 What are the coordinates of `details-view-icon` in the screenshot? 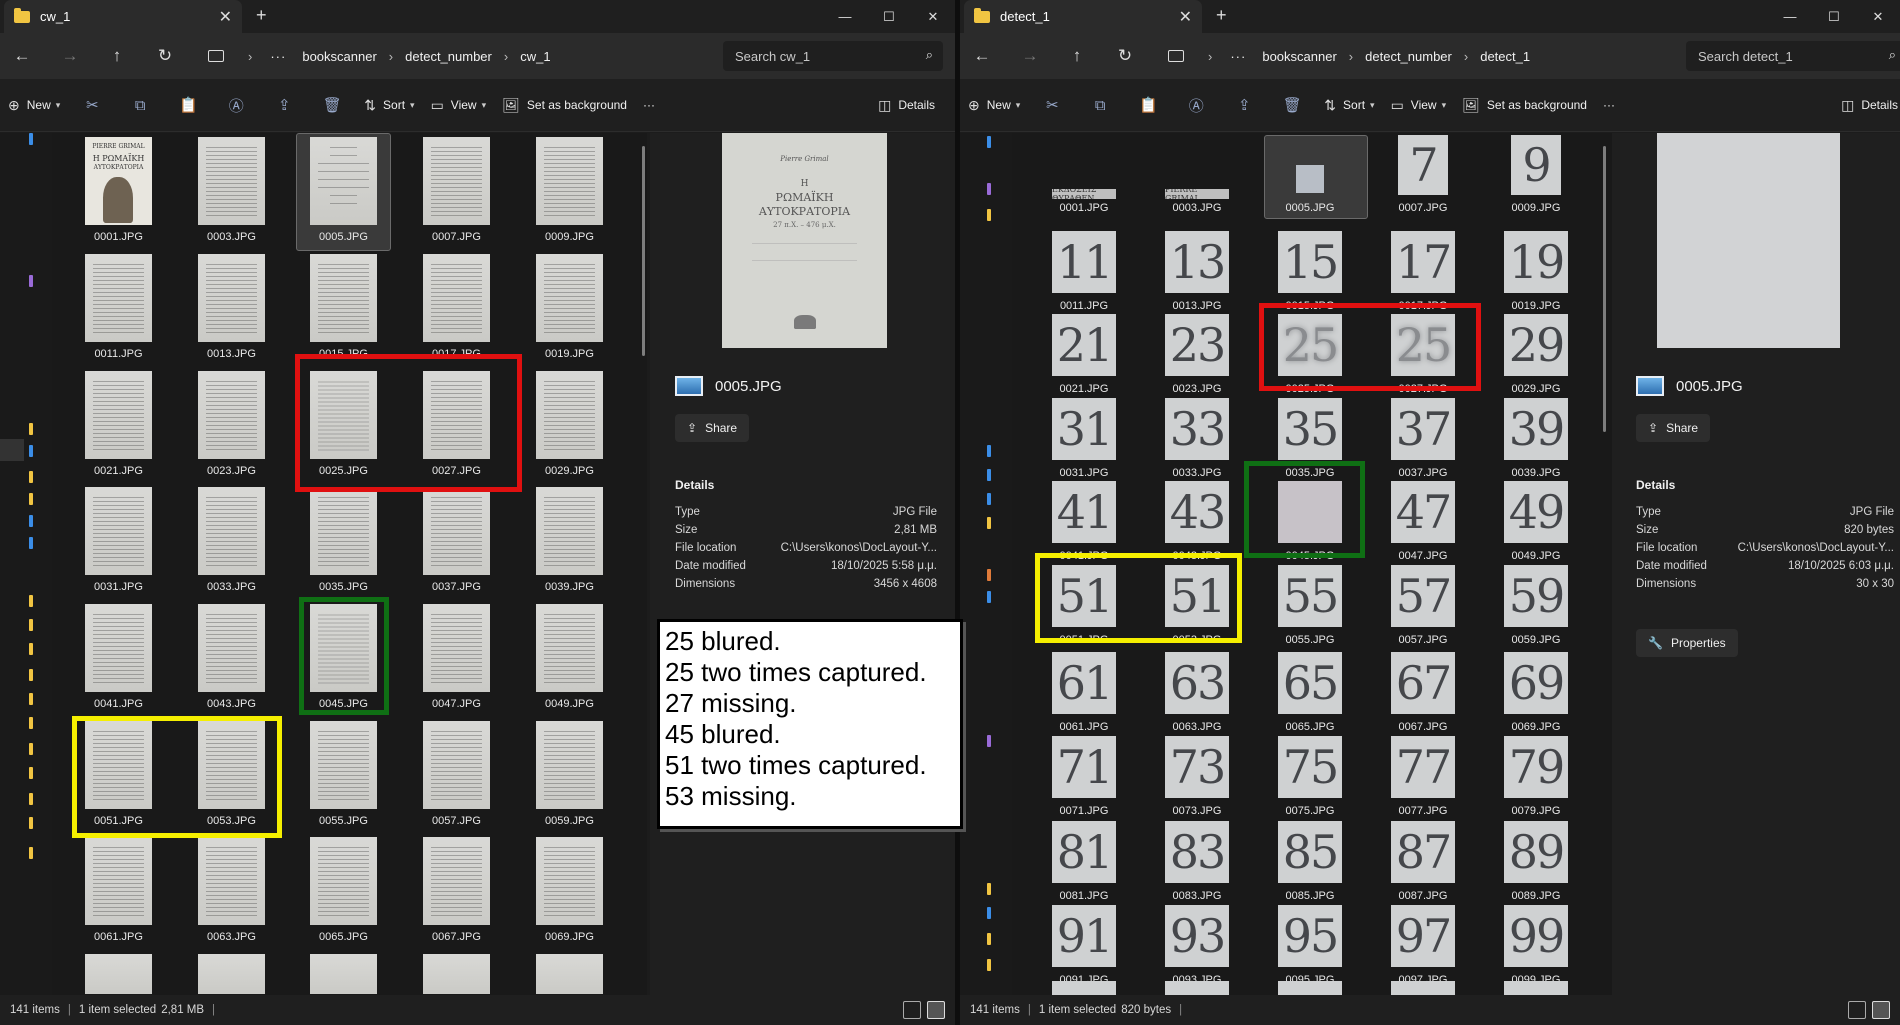 It's located at (1857, 1010).